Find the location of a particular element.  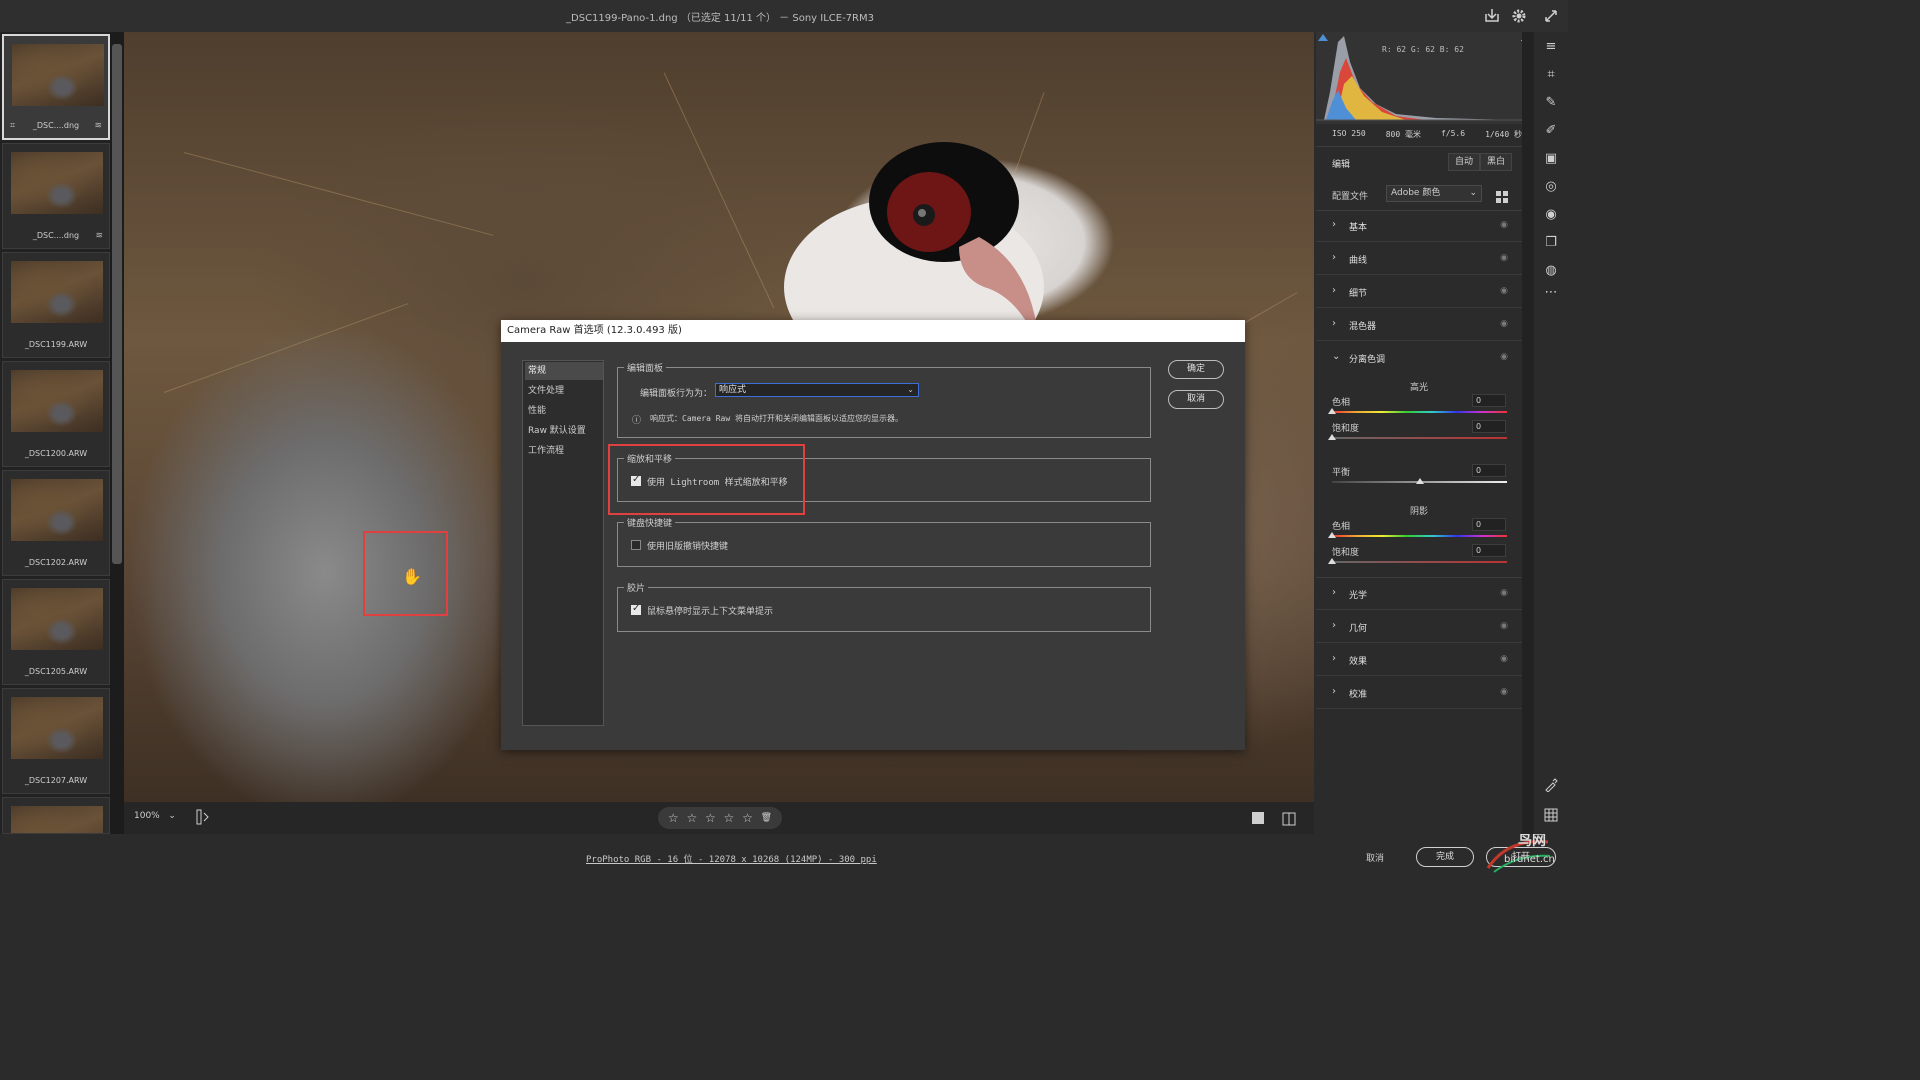

filmstrip-thumb is located at coordinates (56, 815).